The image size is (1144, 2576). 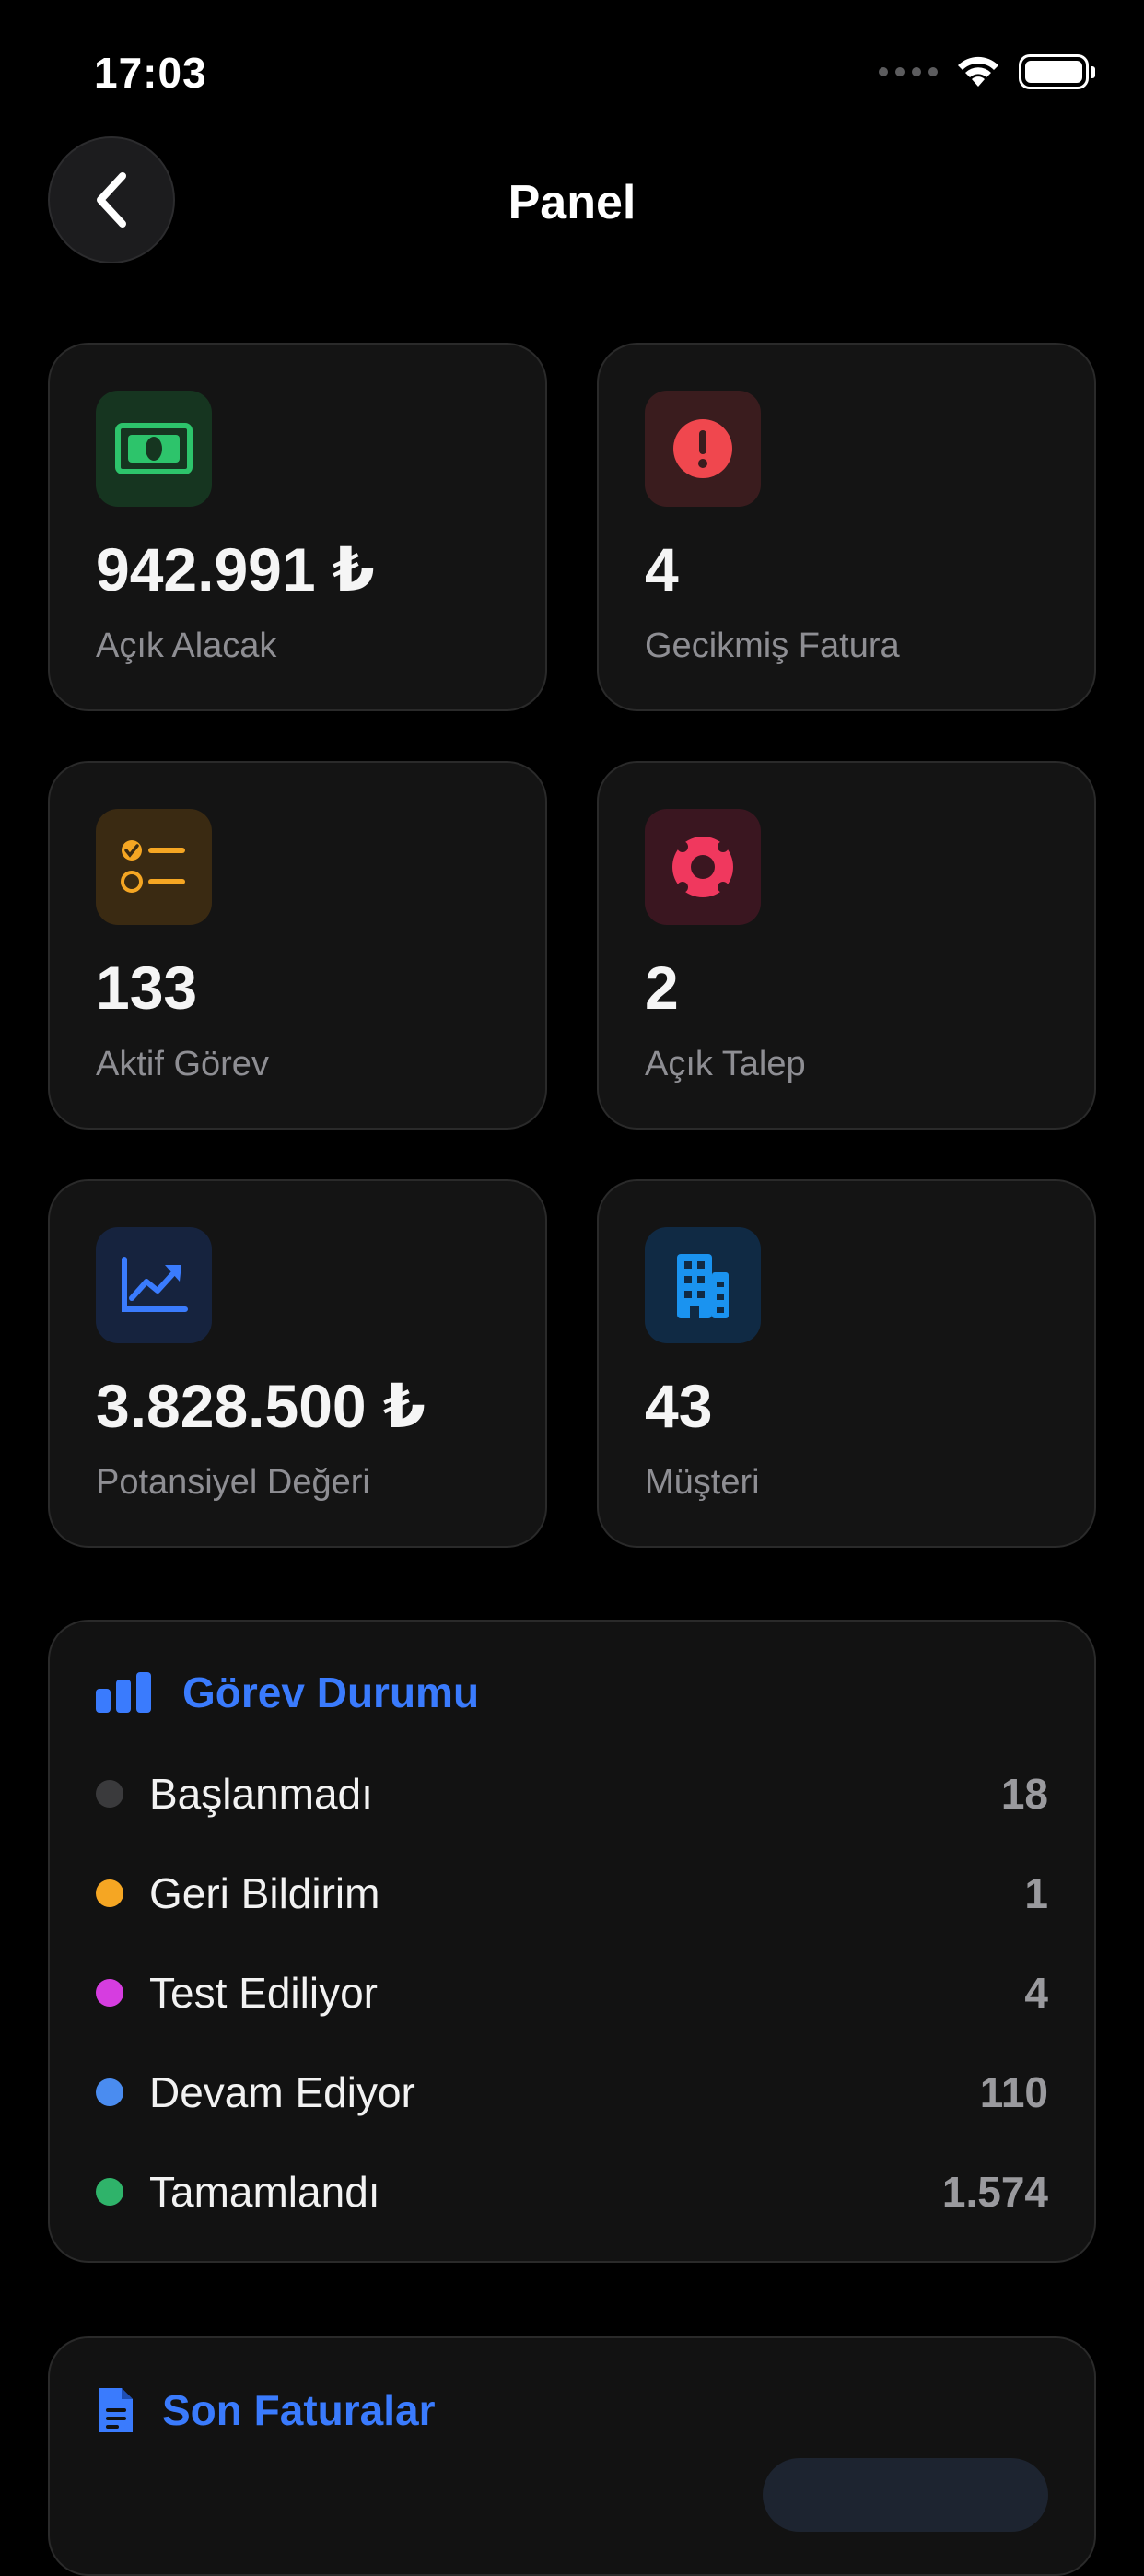 What do you see at coordinates (1036, 1893) in the screenshot?
I see `status-count: 1` at bounding box center [1036, 1893].